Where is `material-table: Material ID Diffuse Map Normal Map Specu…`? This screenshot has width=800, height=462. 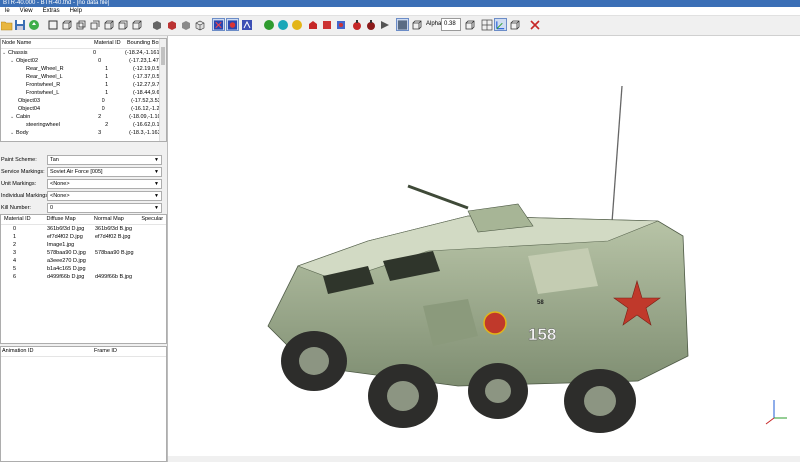
material-table: Material ID Diffuse Map Normal Map Specu… is located at coordinates (83, 279).